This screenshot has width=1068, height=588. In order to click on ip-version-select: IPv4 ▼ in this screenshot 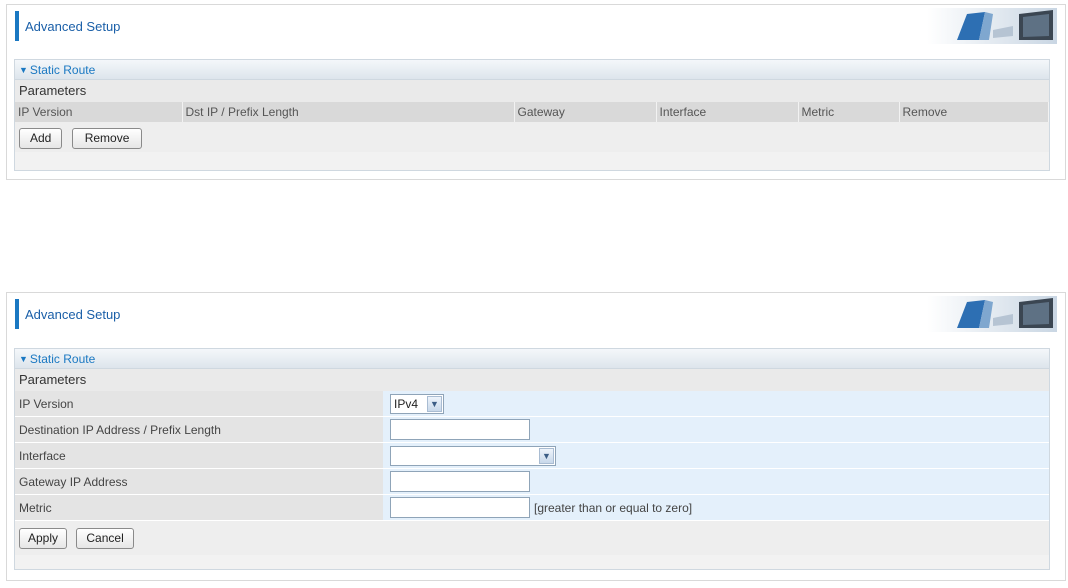, I will do `click(417, 403)`.